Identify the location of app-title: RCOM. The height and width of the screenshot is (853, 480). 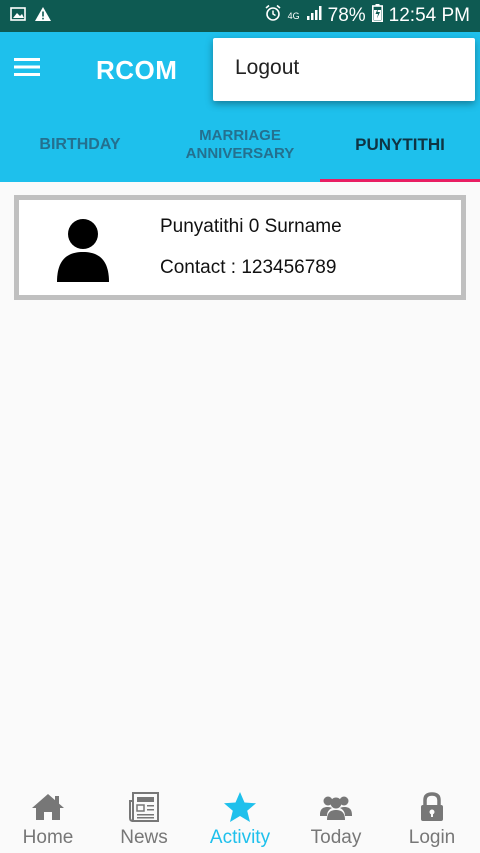
(137, 70).